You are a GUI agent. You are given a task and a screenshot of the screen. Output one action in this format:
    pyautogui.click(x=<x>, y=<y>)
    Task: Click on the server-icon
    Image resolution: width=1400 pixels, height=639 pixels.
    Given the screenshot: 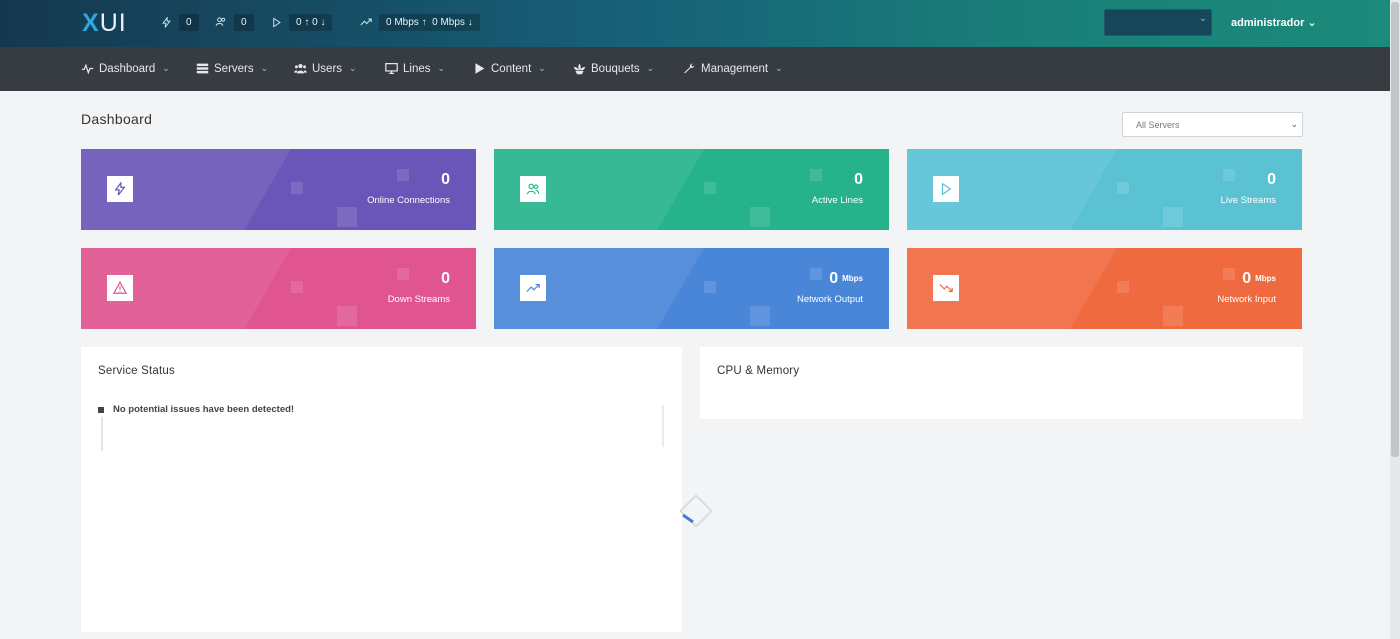 What is the action you would take?
    pyautogui.click(x=202, y=68)
    